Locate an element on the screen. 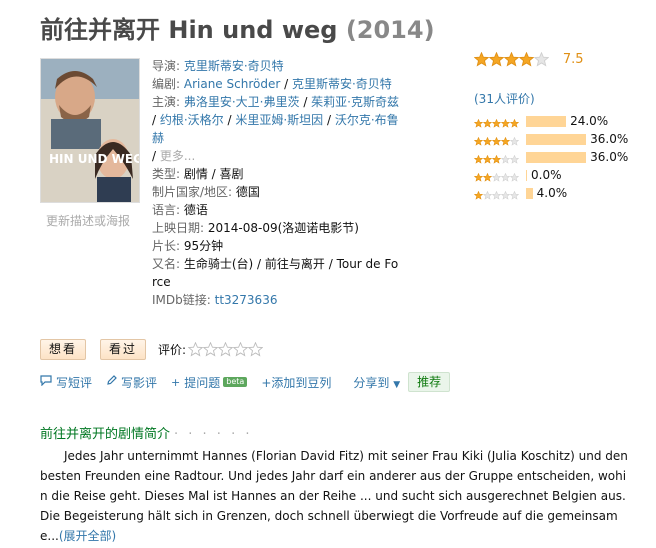 This screenshot has height=548, width=656. cast-link-4: 米里亚姆·斯坦因 is located at coordinates (279, 120).